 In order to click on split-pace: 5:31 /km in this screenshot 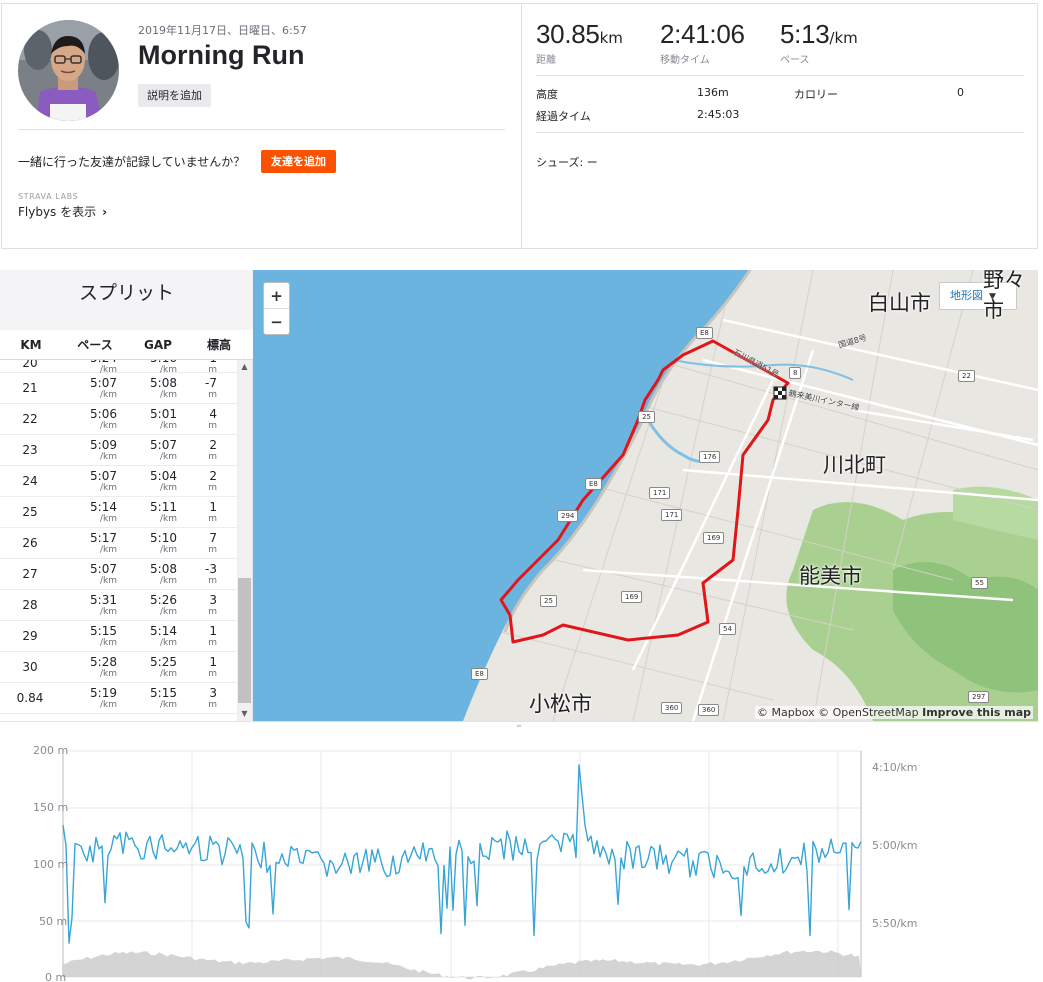, I will do `click(88, 605)`.